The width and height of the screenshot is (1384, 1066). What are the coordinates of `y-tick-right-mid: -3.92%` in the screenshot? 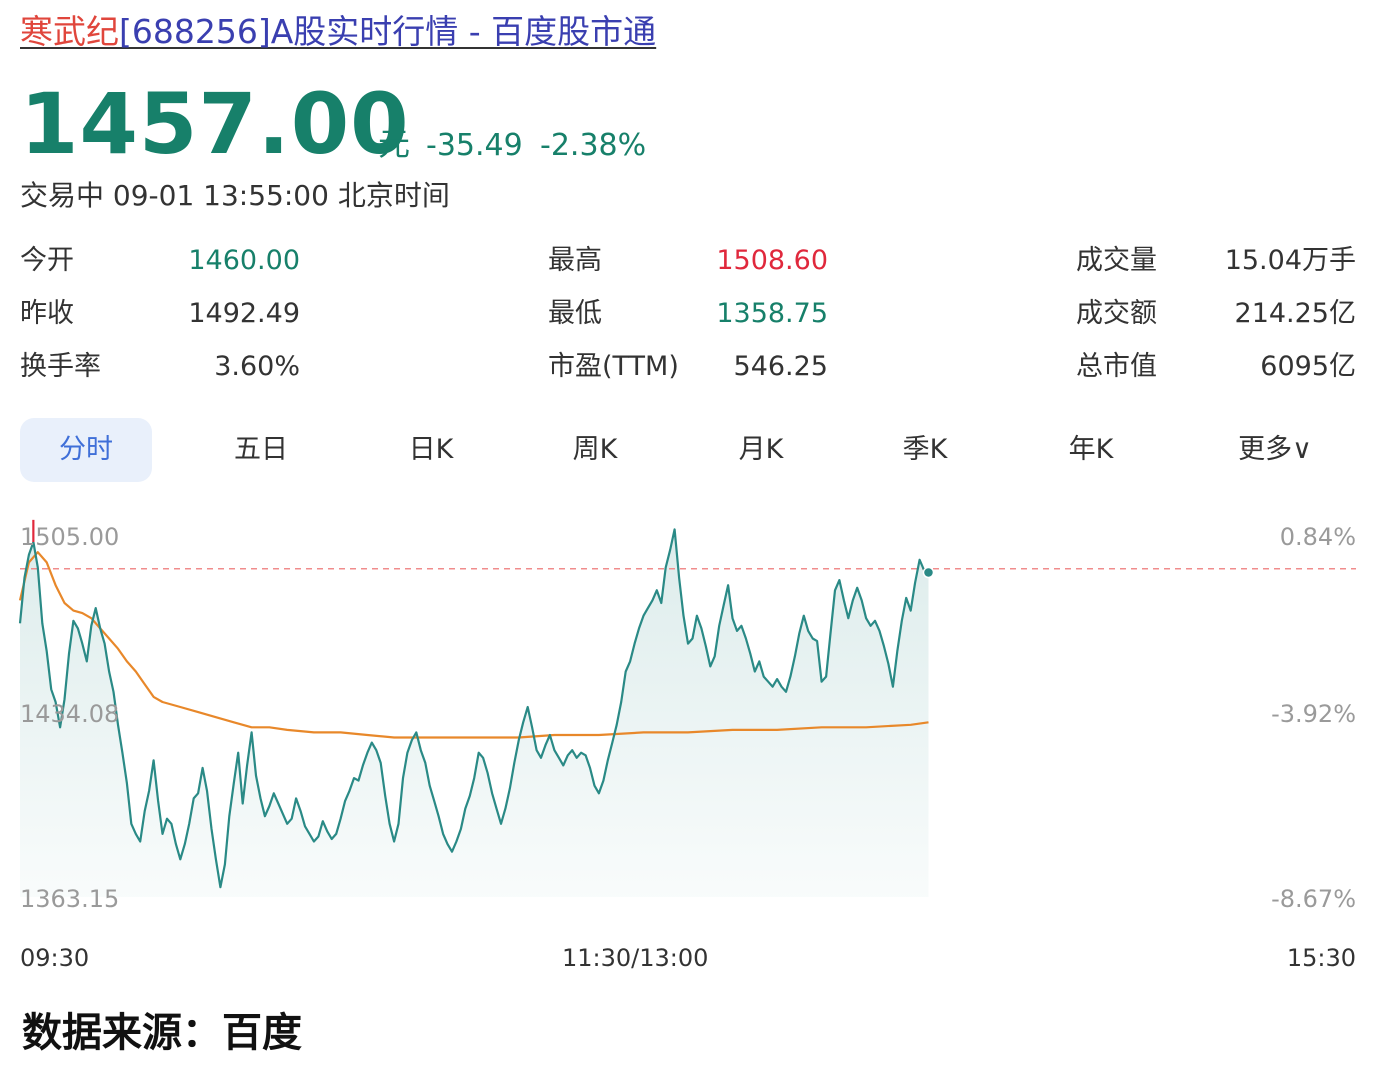 It's located at (1313, 714).